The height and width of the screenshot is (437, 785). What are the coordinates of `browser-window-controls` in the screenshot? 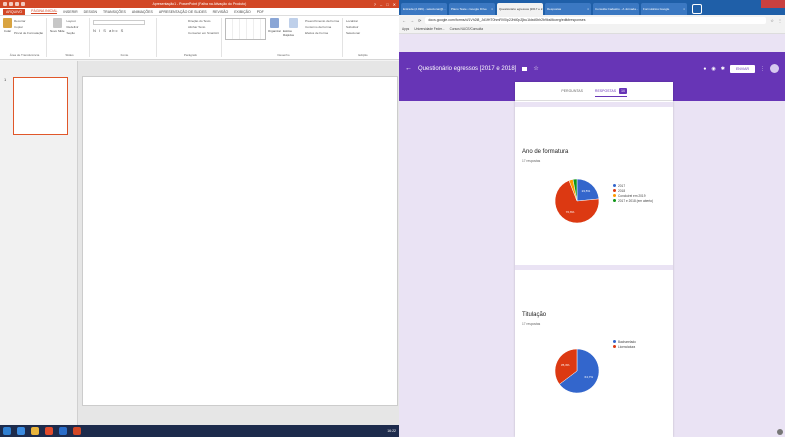 It's located at (773, 4).